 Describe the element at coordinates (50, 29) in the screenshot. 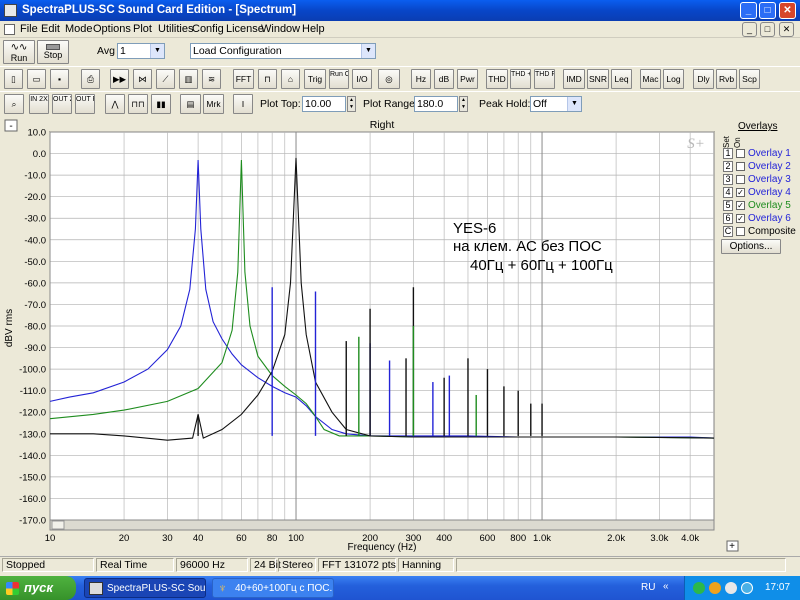

I see `menu-edit: Edit` at that location.